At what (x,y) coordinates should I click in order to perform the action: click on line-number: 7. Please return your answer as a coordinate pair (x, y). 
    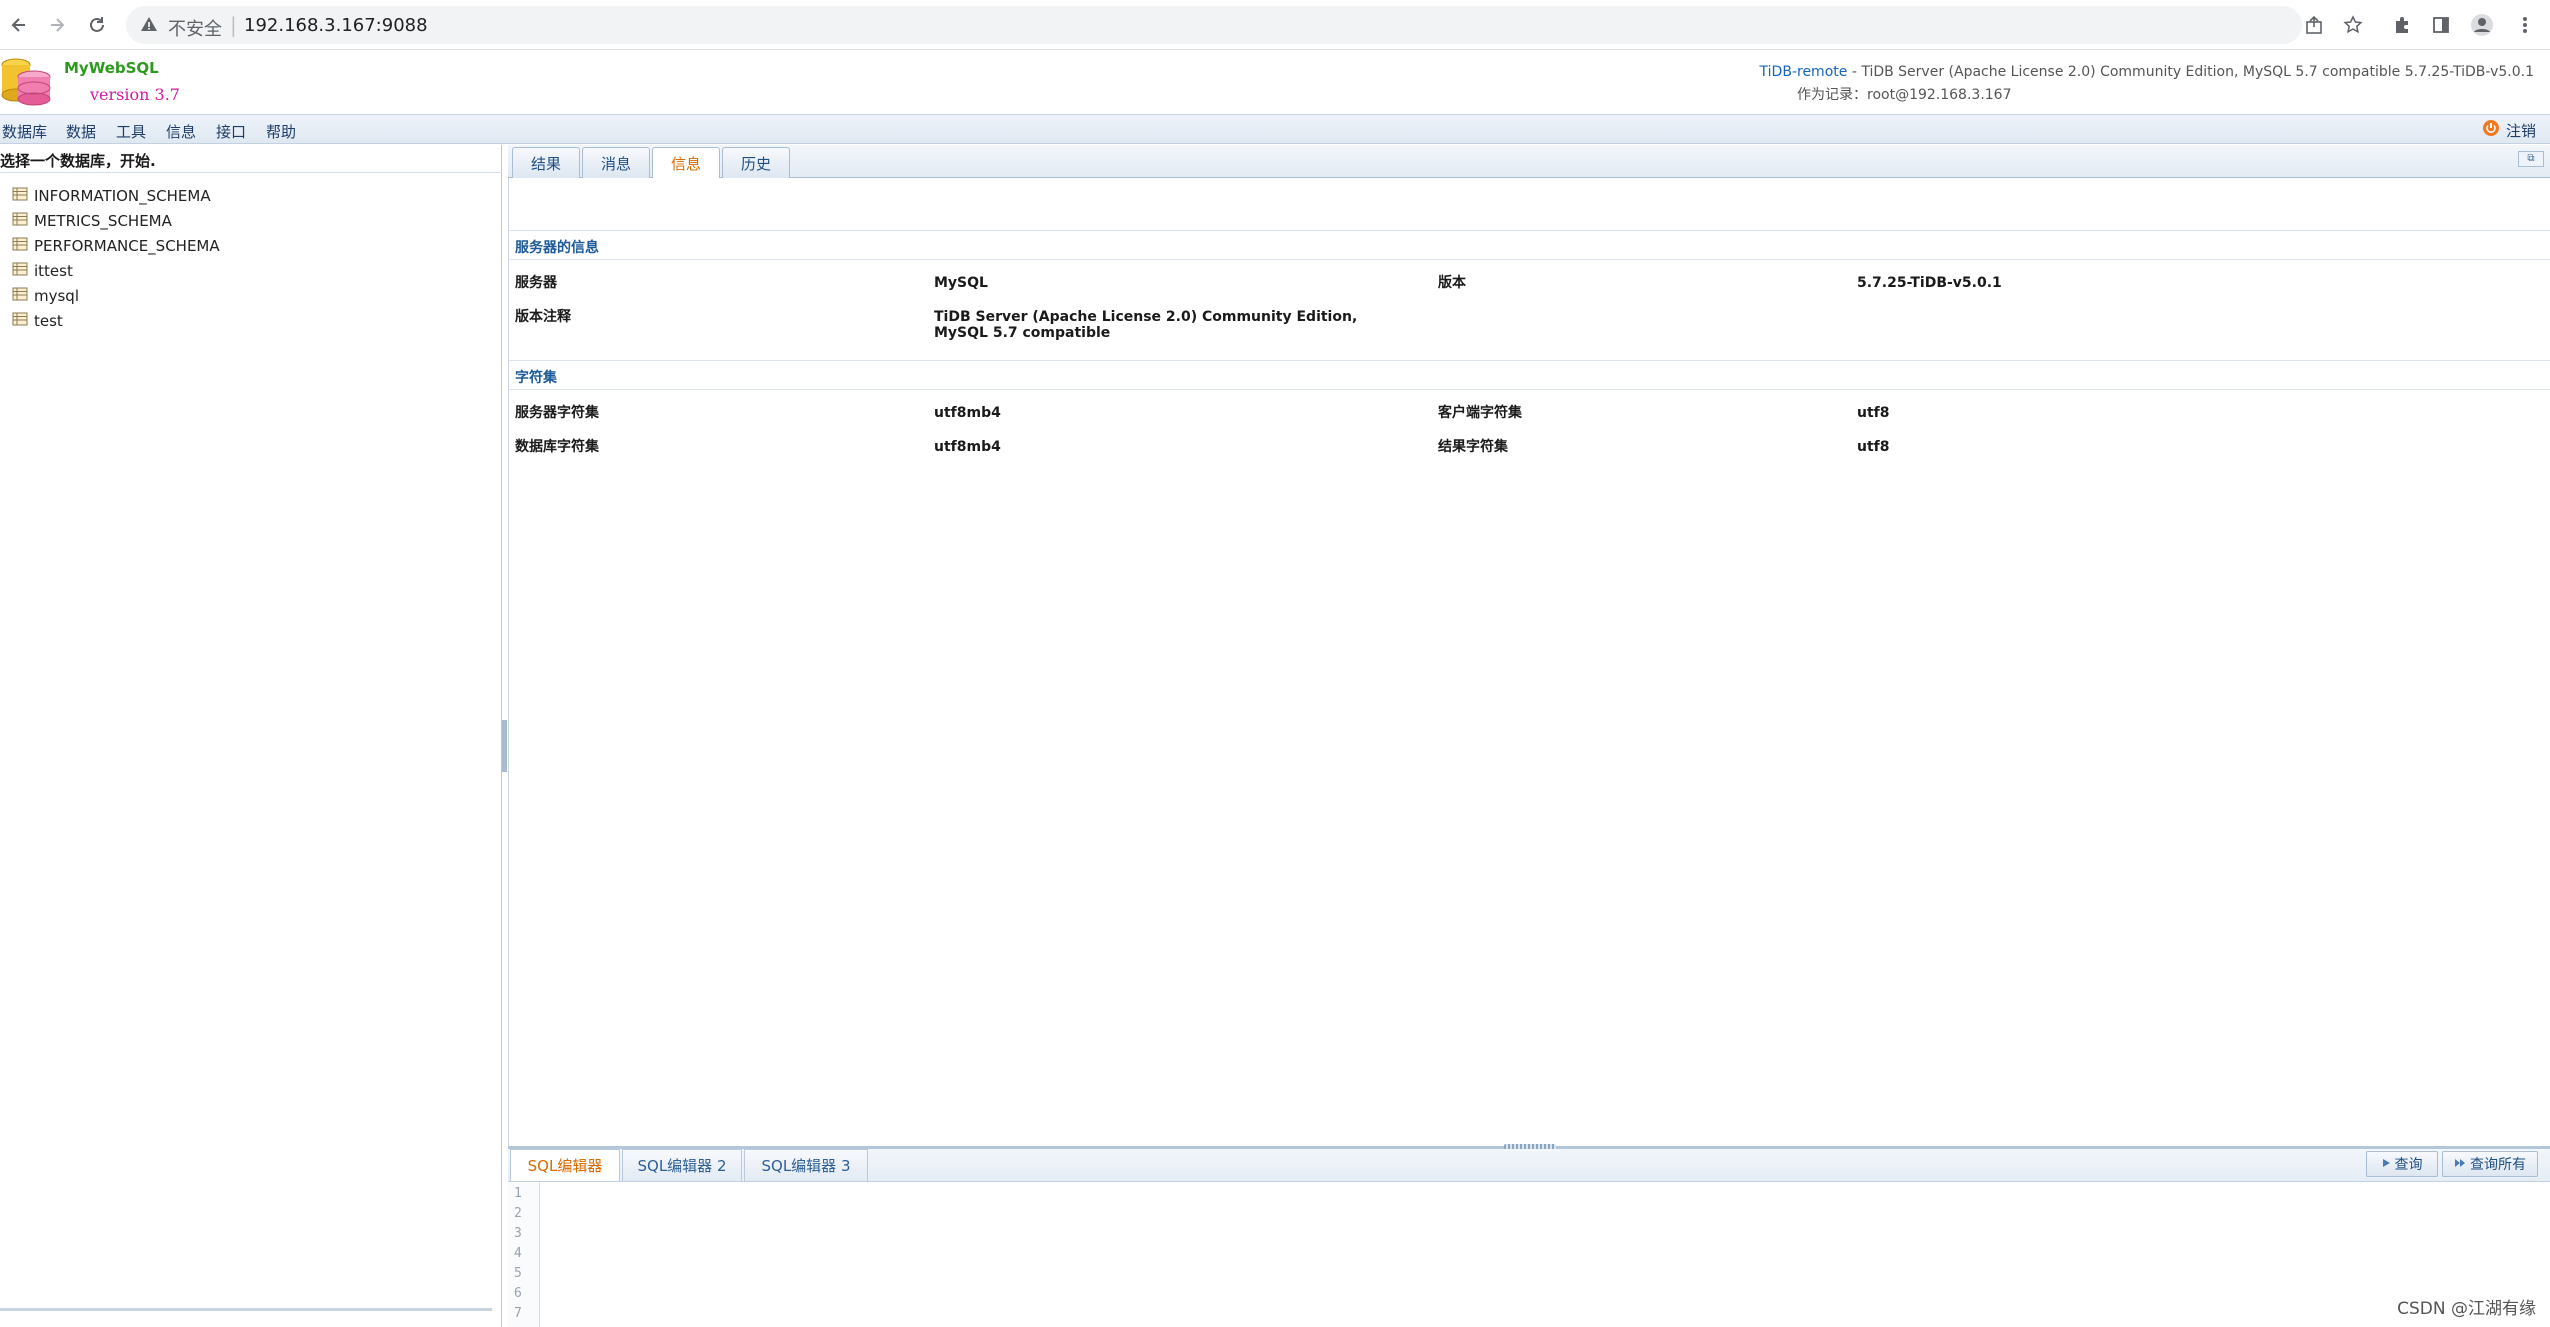
    Looking at the image, I should click on (518, 1313).